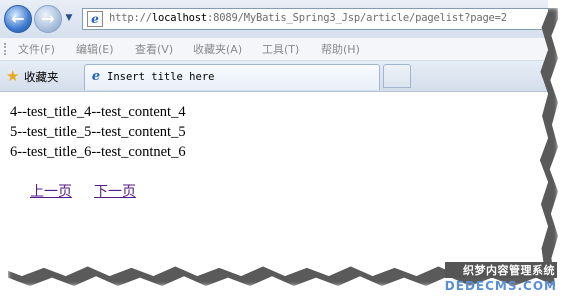  What do you see at coordinates (500, 270) in the screenshot?
I see `watermark-cn: 织梦内容管理系统` at bounding box center [500, 270].